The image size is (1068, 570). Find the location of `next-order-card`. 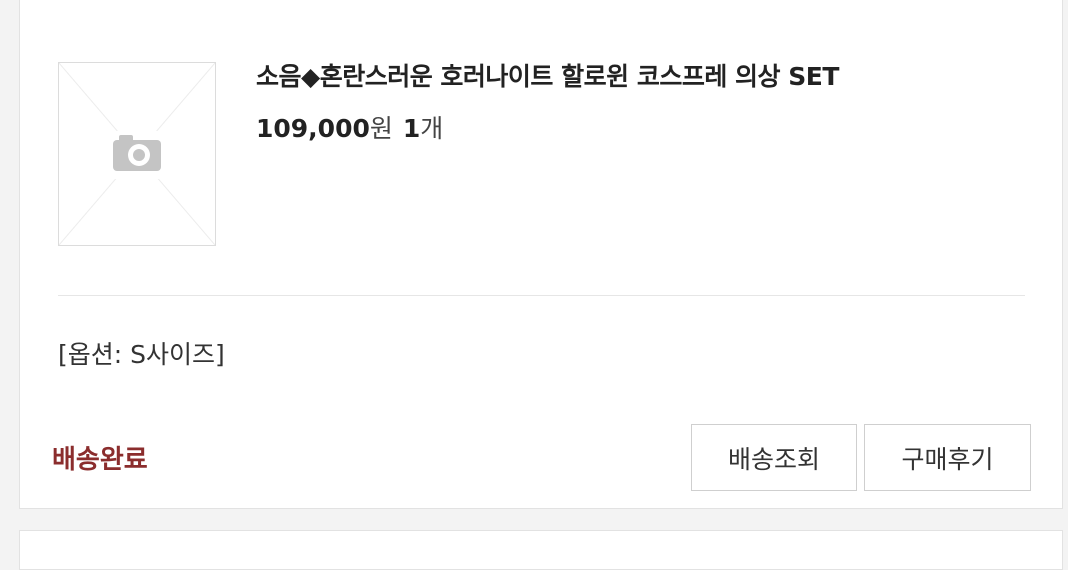

next-order-card is located at coordinates (541, 550).